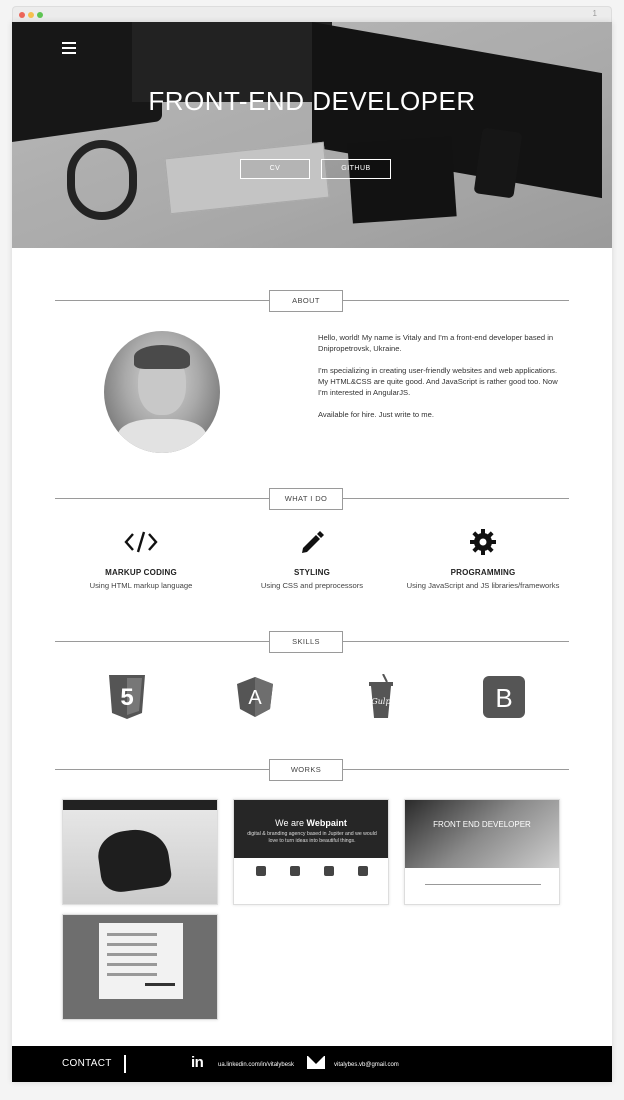 Image resolution: width=624 pixels, height=1100 pixels. What do you see at coordinates (356, 169) in the screenshot?
I see `github-button: GITHUB` at bounding box center [356, 169].